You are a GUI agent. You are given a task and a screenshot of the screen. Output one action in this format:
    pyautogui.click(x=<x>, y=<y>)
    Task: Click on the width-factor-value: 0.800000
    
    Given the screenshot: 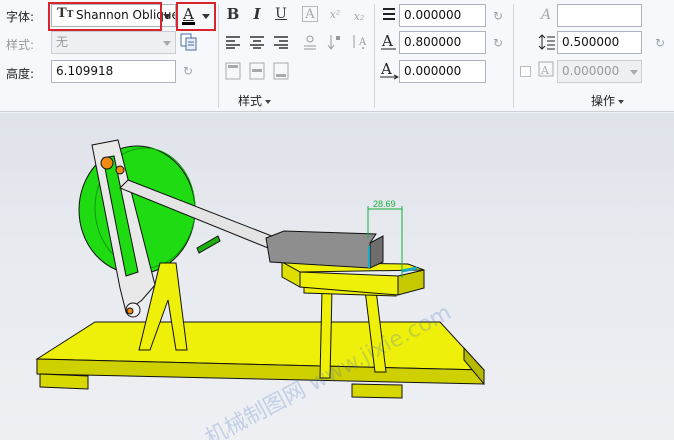 What is the action you would take?
    pyautogui.click(x=433, y=42)
    